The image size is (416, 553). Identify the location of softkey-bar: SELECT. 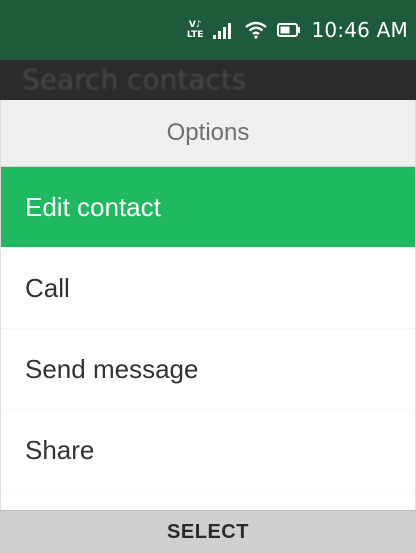
(208, 531).